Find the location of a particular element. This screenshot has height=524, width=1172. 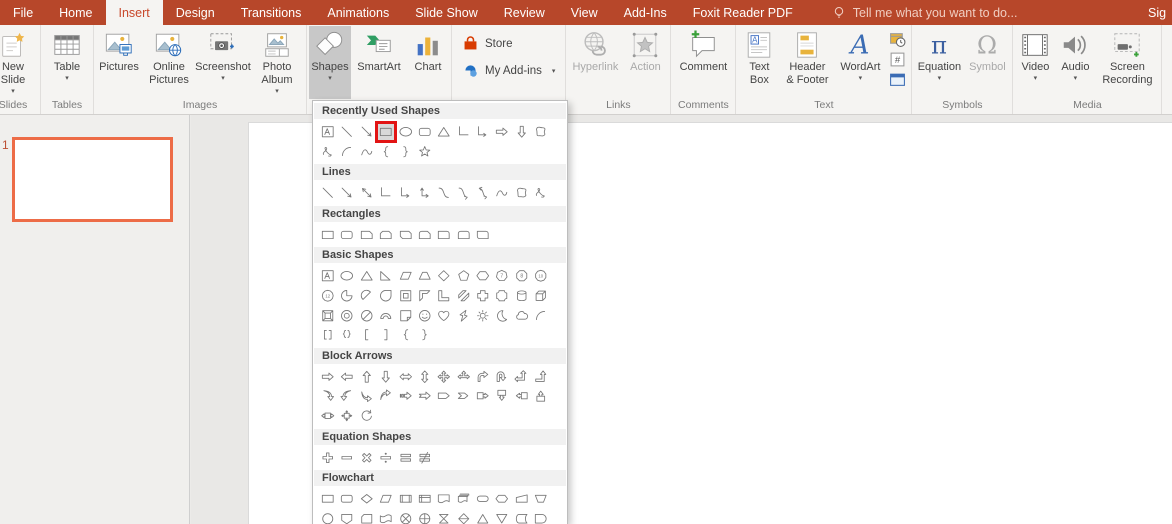

shape-arrow-curved-down is located at coordinates (366, 396).